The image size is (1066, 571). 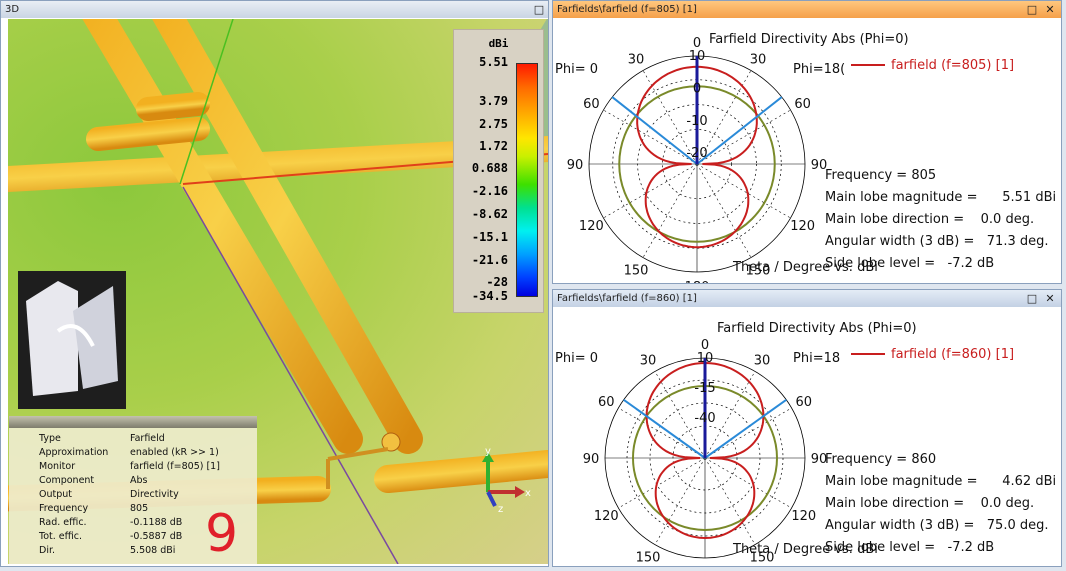 What do you see at coordinates (498, 43) in the screenshot?
I see `colorbar-unit: dBi` at bounding box center [498, 43].